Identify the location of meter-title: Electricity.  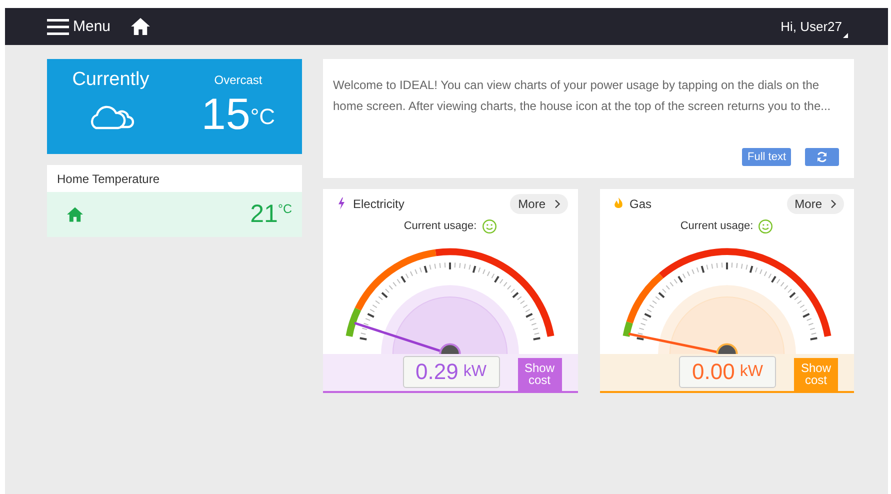
(378, 203).